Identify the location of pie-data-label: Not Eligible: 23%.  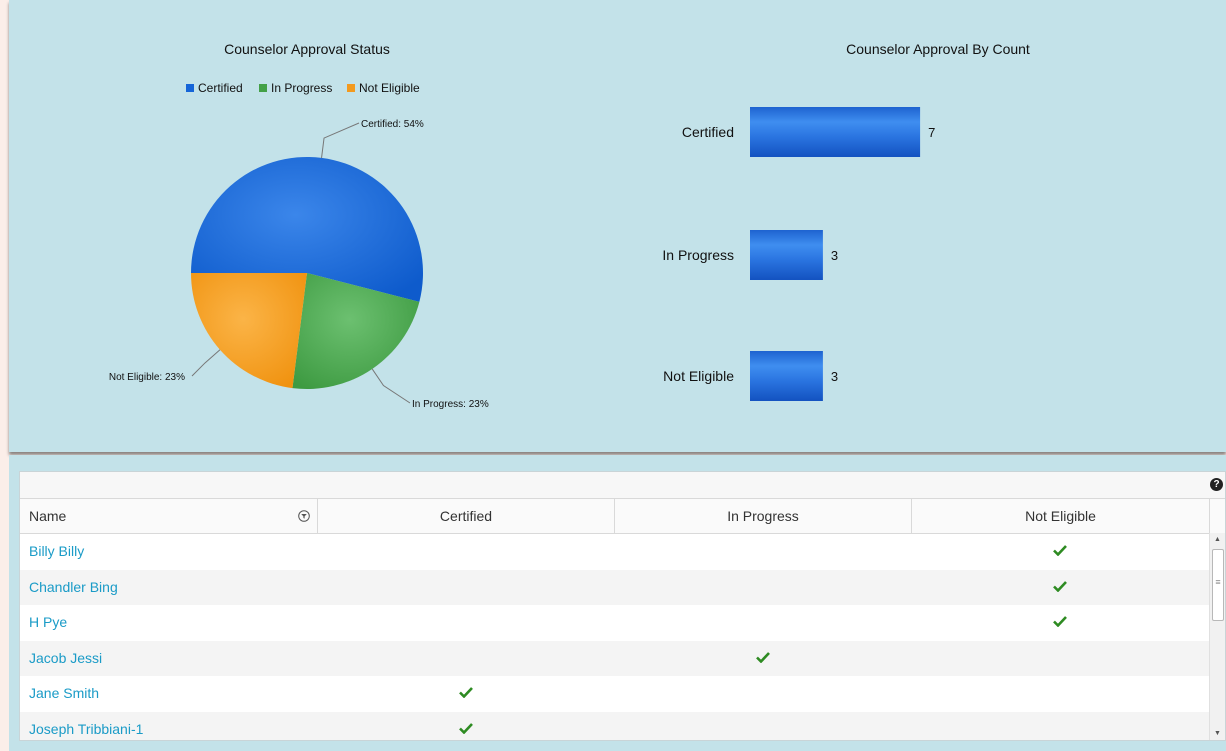
(147, 377).